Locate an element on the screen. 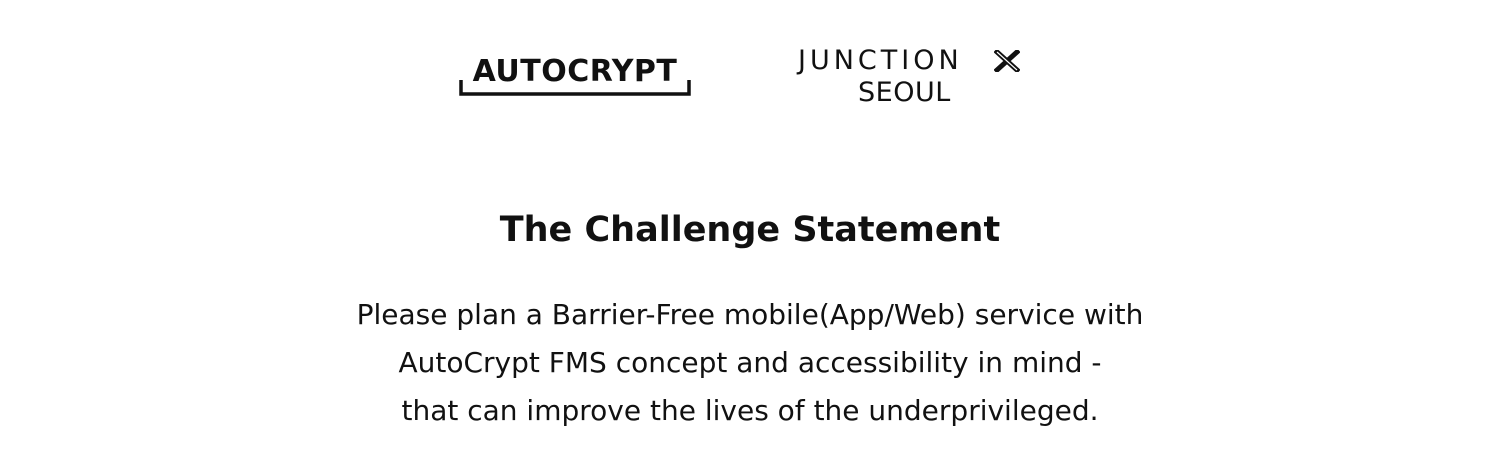 The image size is (1500, 472). junction-wordmark: JUNCTION is located at coordinates (880, 60).